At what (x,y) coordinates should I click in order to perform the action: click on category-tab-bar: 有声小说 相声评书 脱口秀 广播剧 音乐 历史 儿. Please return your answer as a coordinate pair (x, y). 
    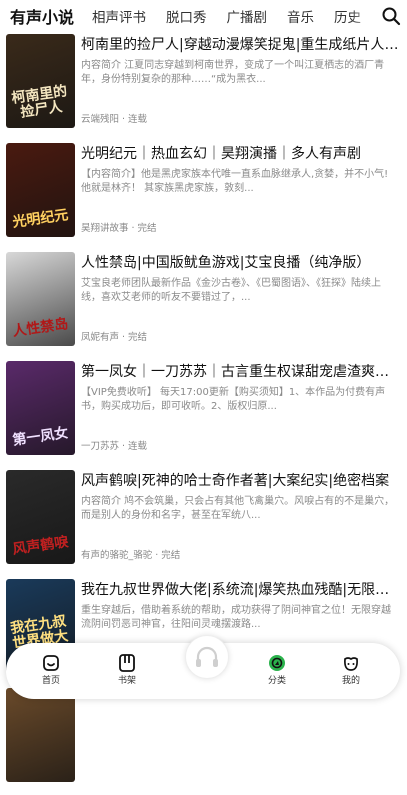
    Looking at the image, I should click on (203, 16).